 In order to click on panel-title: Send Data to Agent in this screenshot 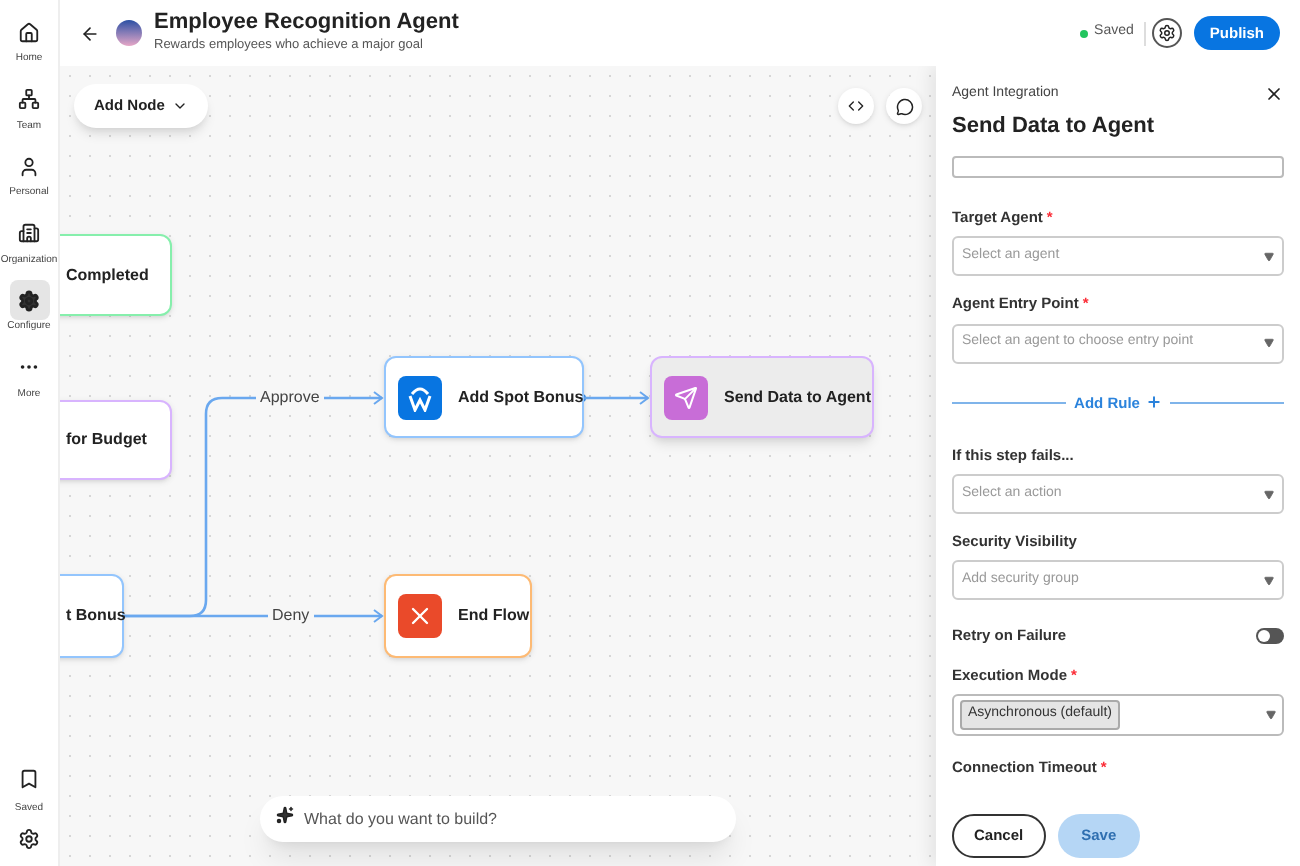, I will do `click(1054, 126)`.